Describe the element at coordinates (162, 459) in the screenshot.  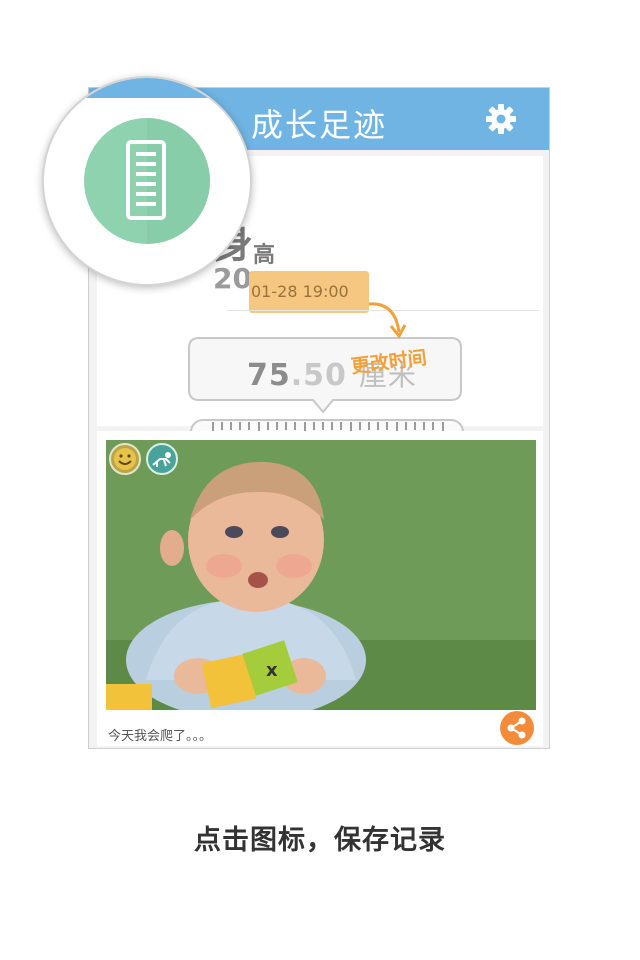
I see `crawl-icon` at that location.